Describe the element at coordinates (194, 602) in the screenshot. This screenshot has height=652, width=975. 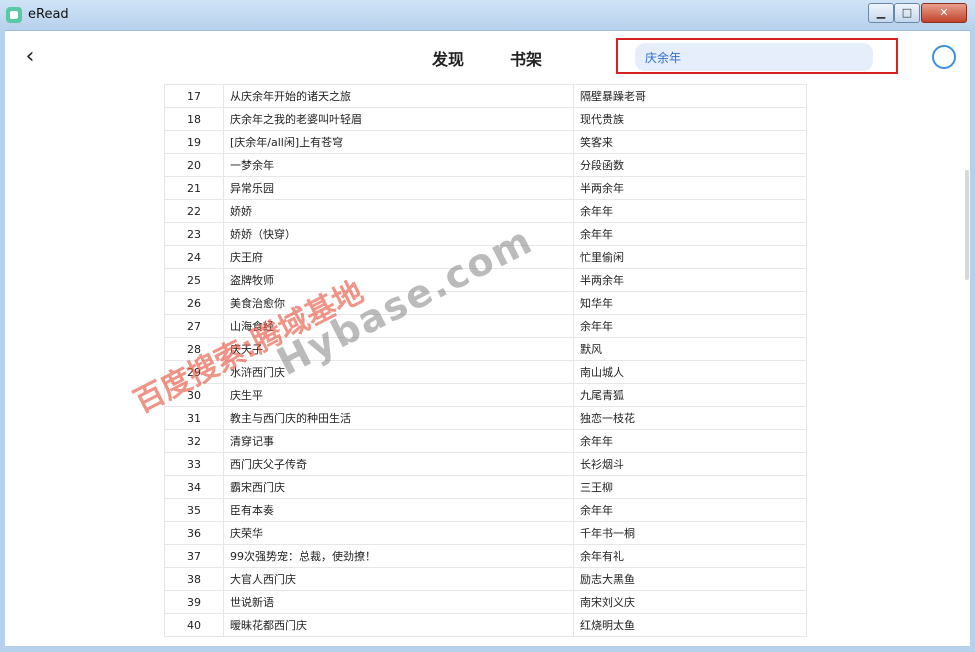
I see `row-number: 39` at that location.